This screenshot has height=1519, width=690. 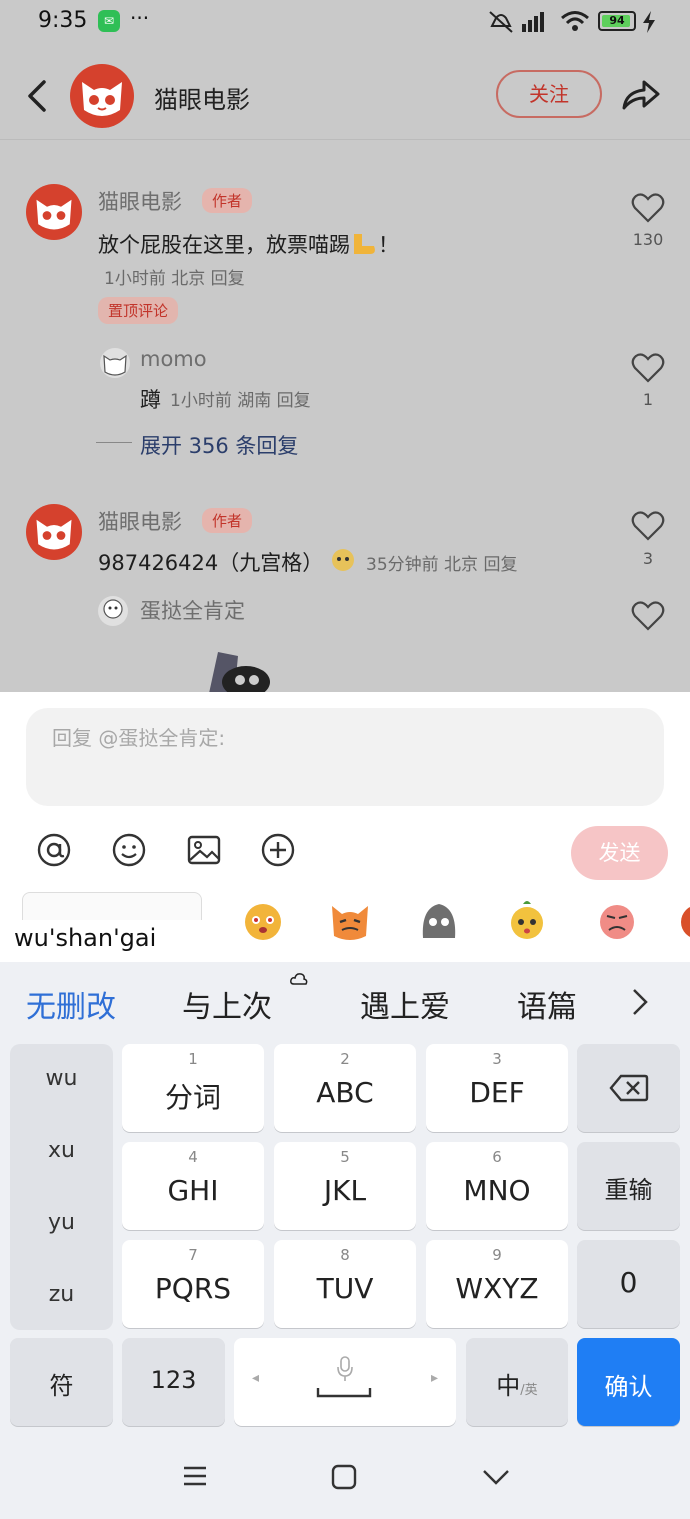 I want to click on page-header: 猫眼电影 关注, so click(x=345, y=97).